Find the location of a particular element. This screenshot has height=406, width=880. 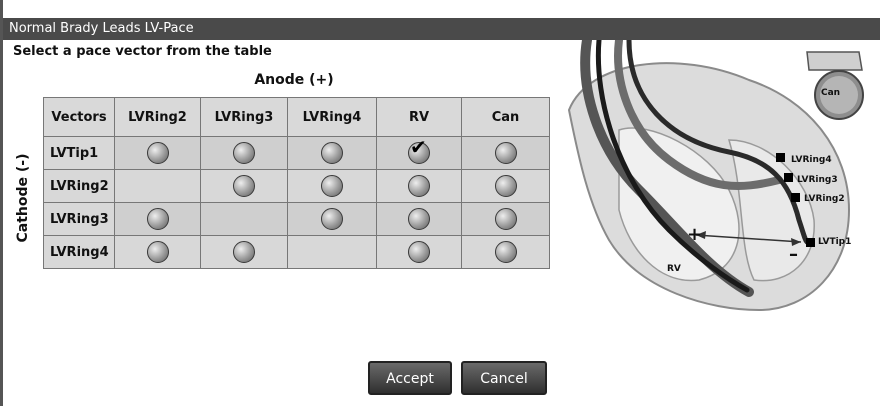

table-row: LVTip1 ✔ is located at coordinates (296, 153).